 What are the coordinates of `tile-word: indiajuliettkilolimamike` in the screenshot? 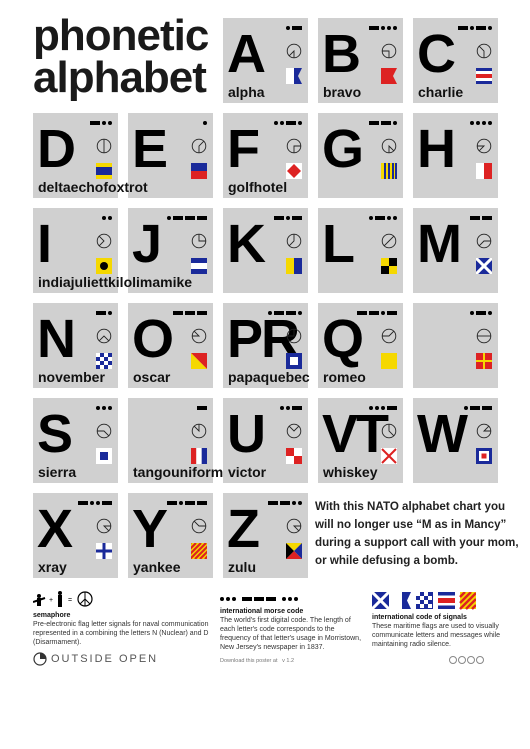 It's located at (115, 282).